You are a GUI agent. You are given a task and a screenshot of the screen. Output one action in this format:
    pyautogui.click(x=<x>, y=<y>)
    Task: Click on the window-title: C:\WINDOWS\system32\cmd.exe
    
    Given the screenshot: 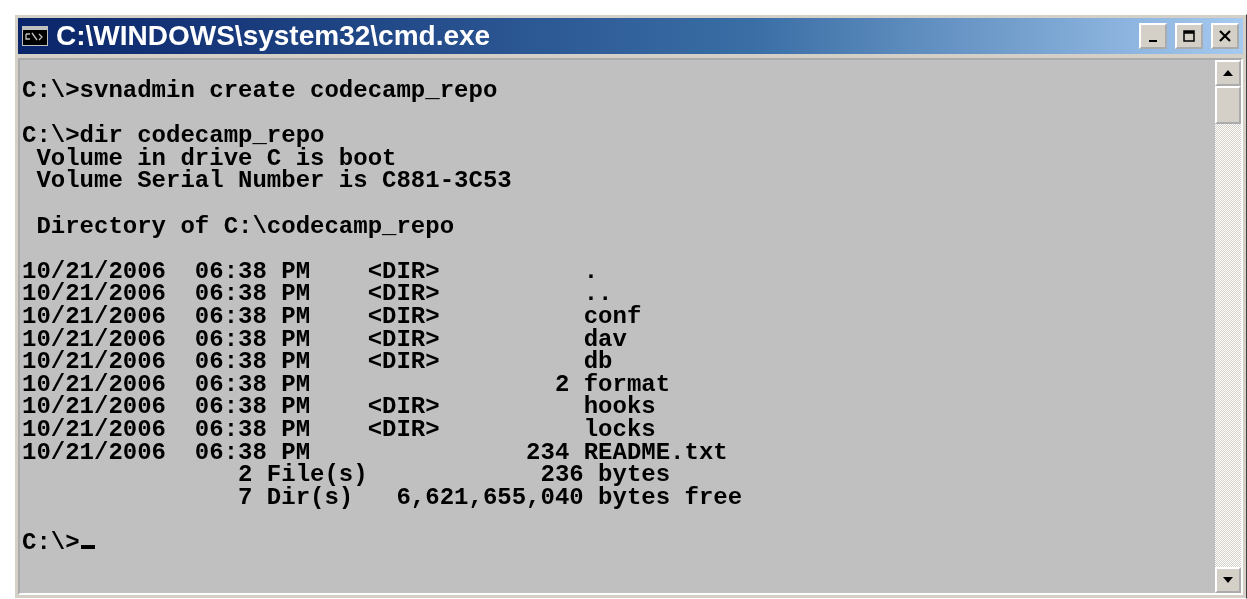 What is the action you would take?
    pyautogui.click(x=274, y=36)
    